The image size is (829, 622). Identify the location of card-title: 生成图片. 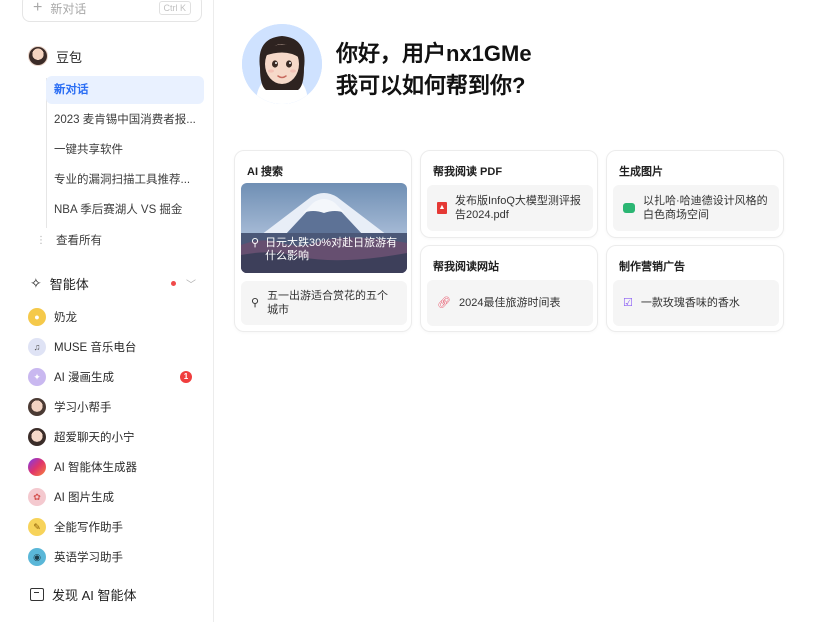
(641, 172).